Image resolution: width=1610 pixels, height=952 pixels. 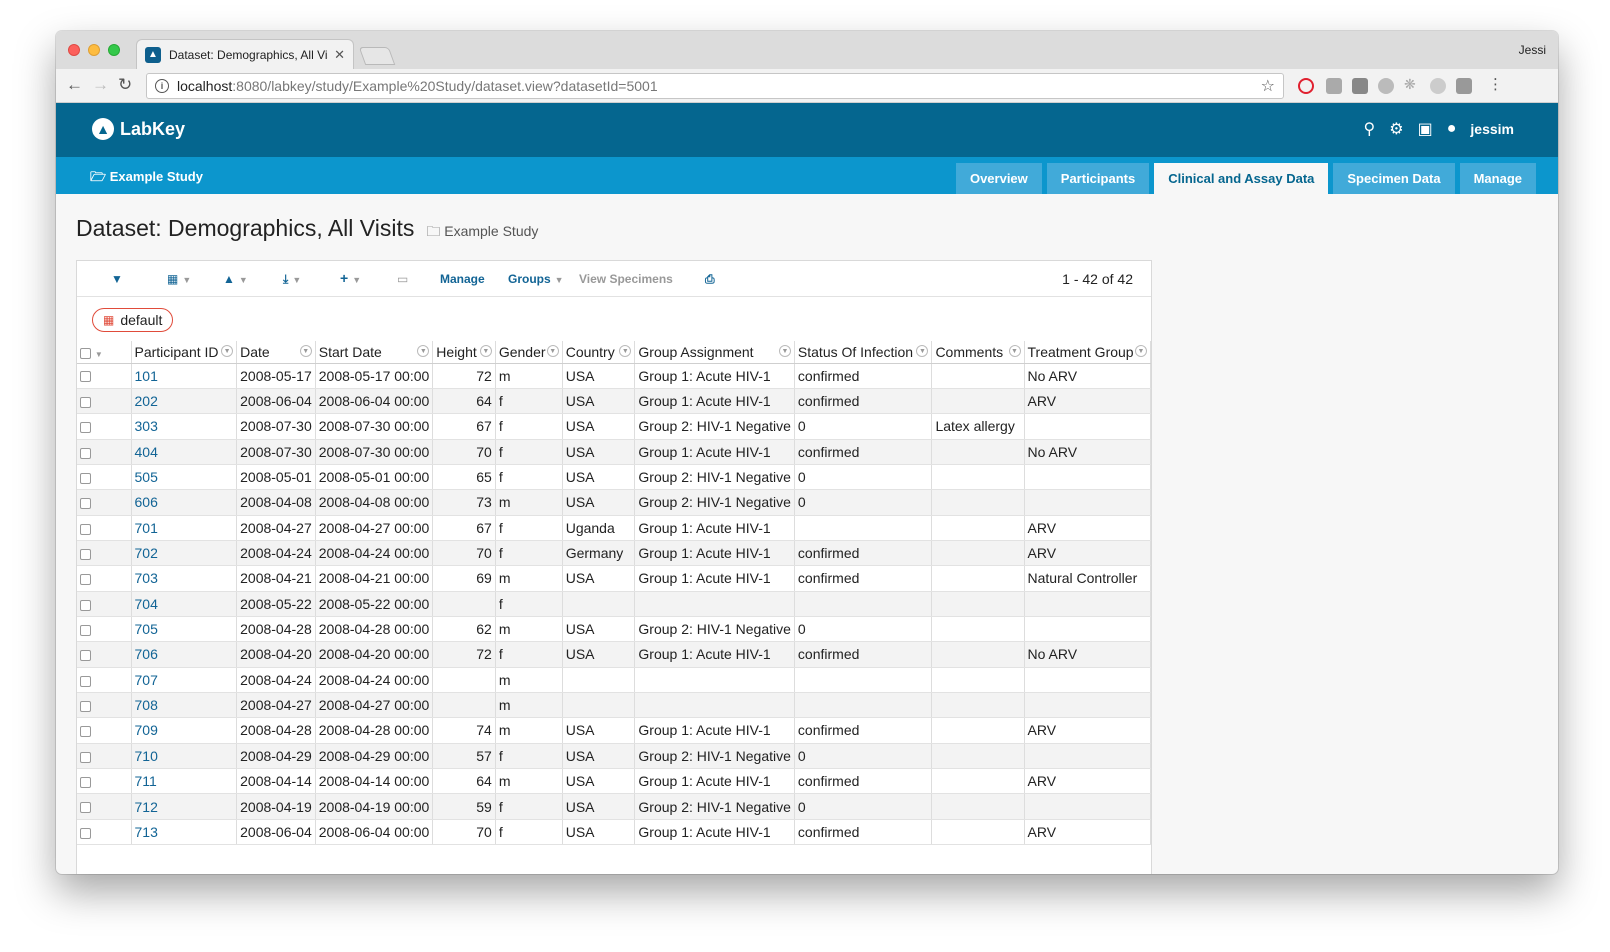 I want to click on participant-link: 702, so click(x=146, y=553).